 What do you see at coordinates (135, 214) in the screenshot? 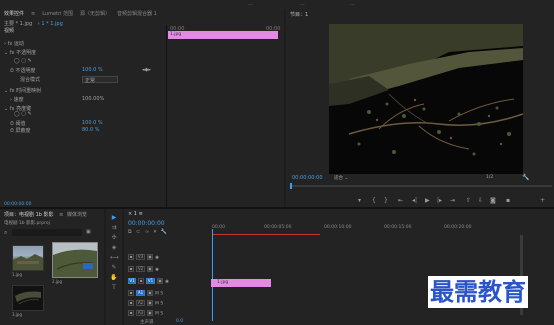
I see `sequence-tab: × 1 ≡` at bounding box center [135, 214].